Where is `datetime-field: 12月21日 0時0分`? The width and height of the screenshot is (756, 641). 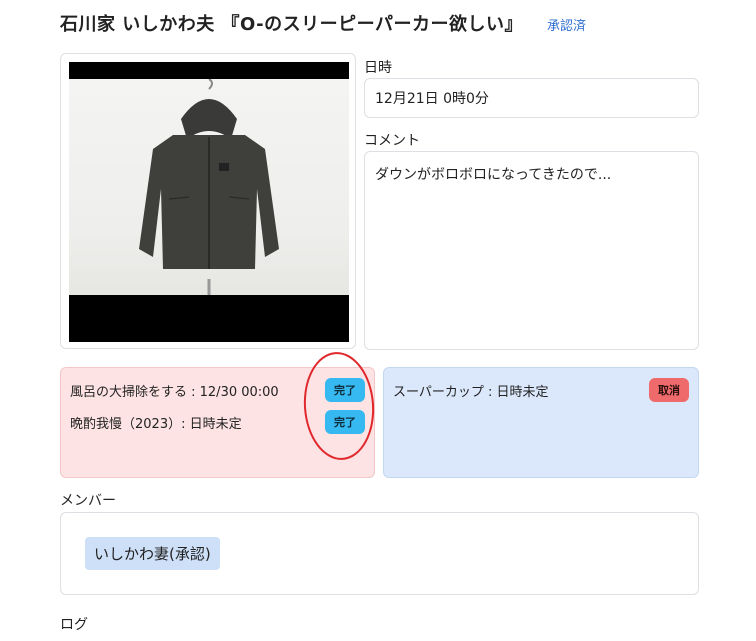 datetime-field: 12月21日 0時0分 is located at coordinates (531, 98).